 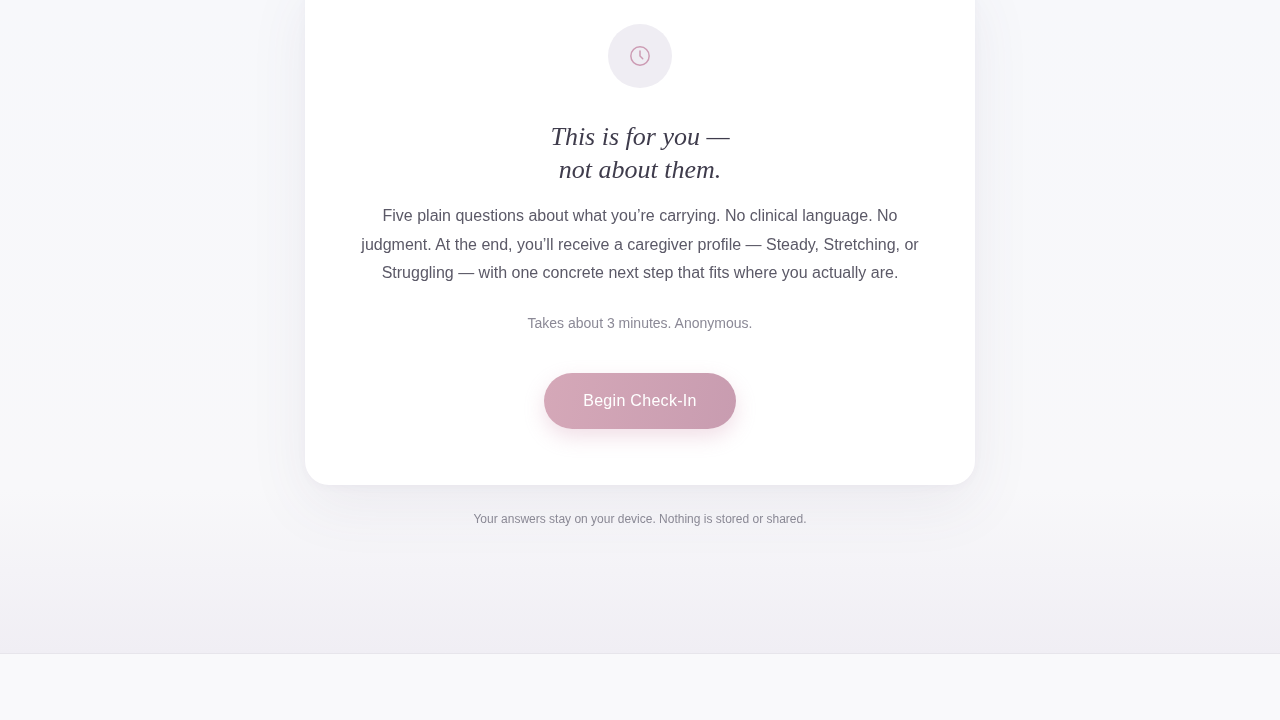 What do you see at coordinates (640, 400) in the screenshot?
I see `begin-check-in-button: Begin Check-In` at bounding box center [640, 400].